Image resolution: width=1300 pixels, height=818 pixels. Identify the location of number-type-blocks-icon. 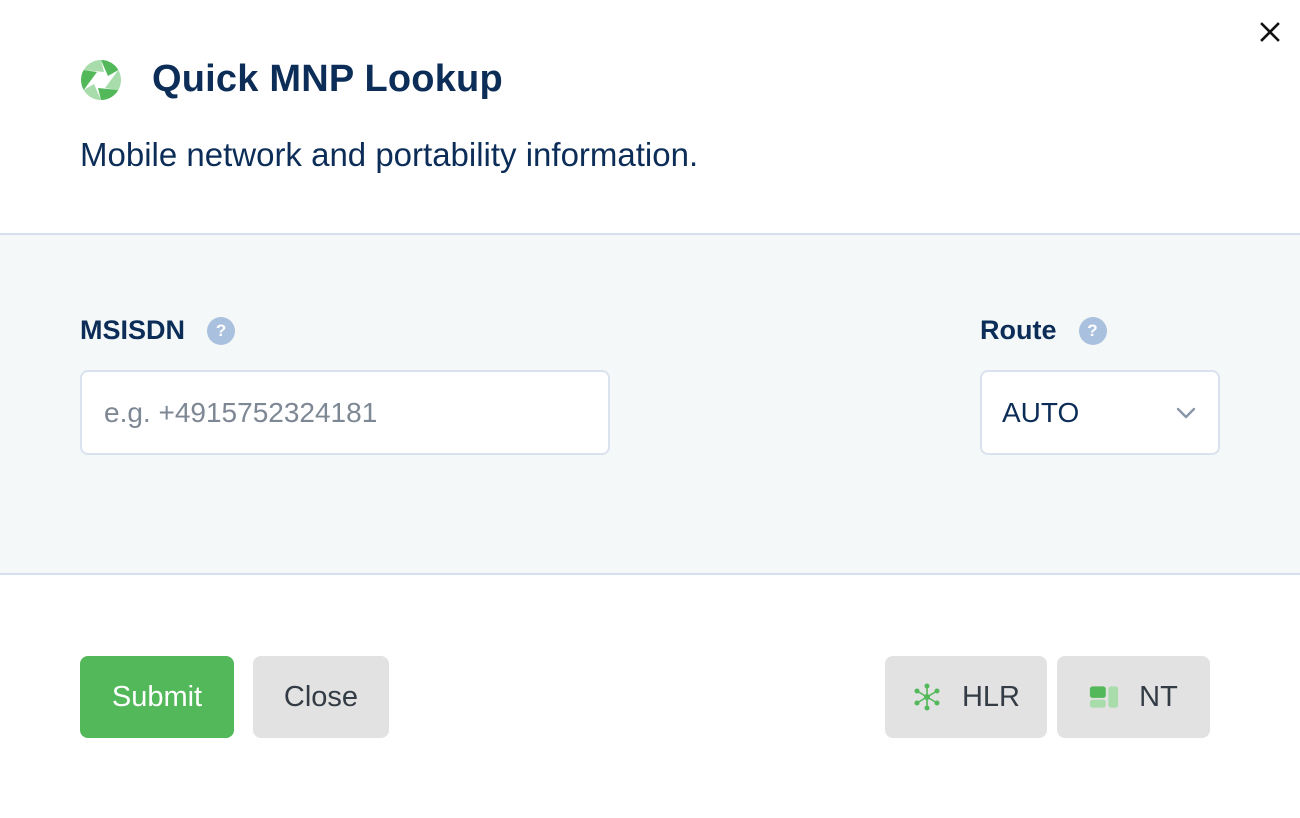
(1104, 697).